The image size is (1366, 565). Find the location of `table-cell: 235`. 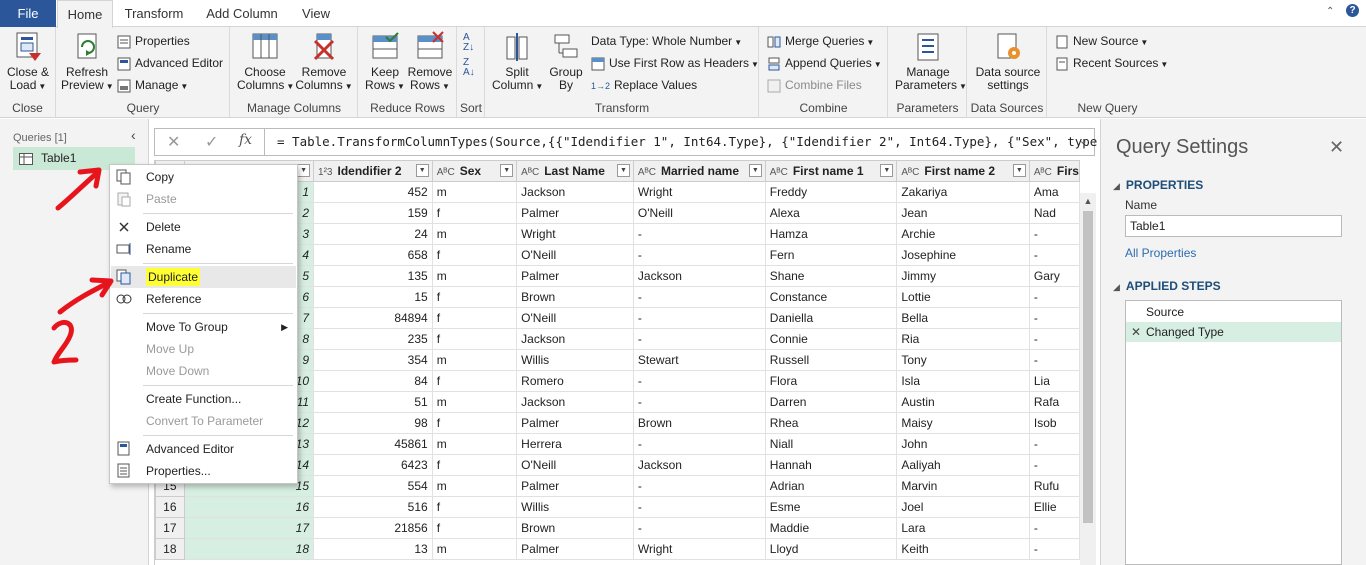

table-cell: 235 is located at coordinates (373, 339).